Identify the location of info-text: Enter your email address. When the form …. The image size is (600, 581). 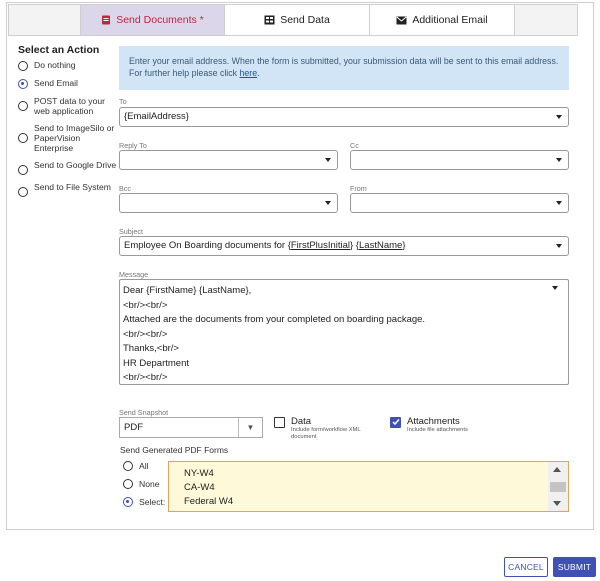
(344, 67).